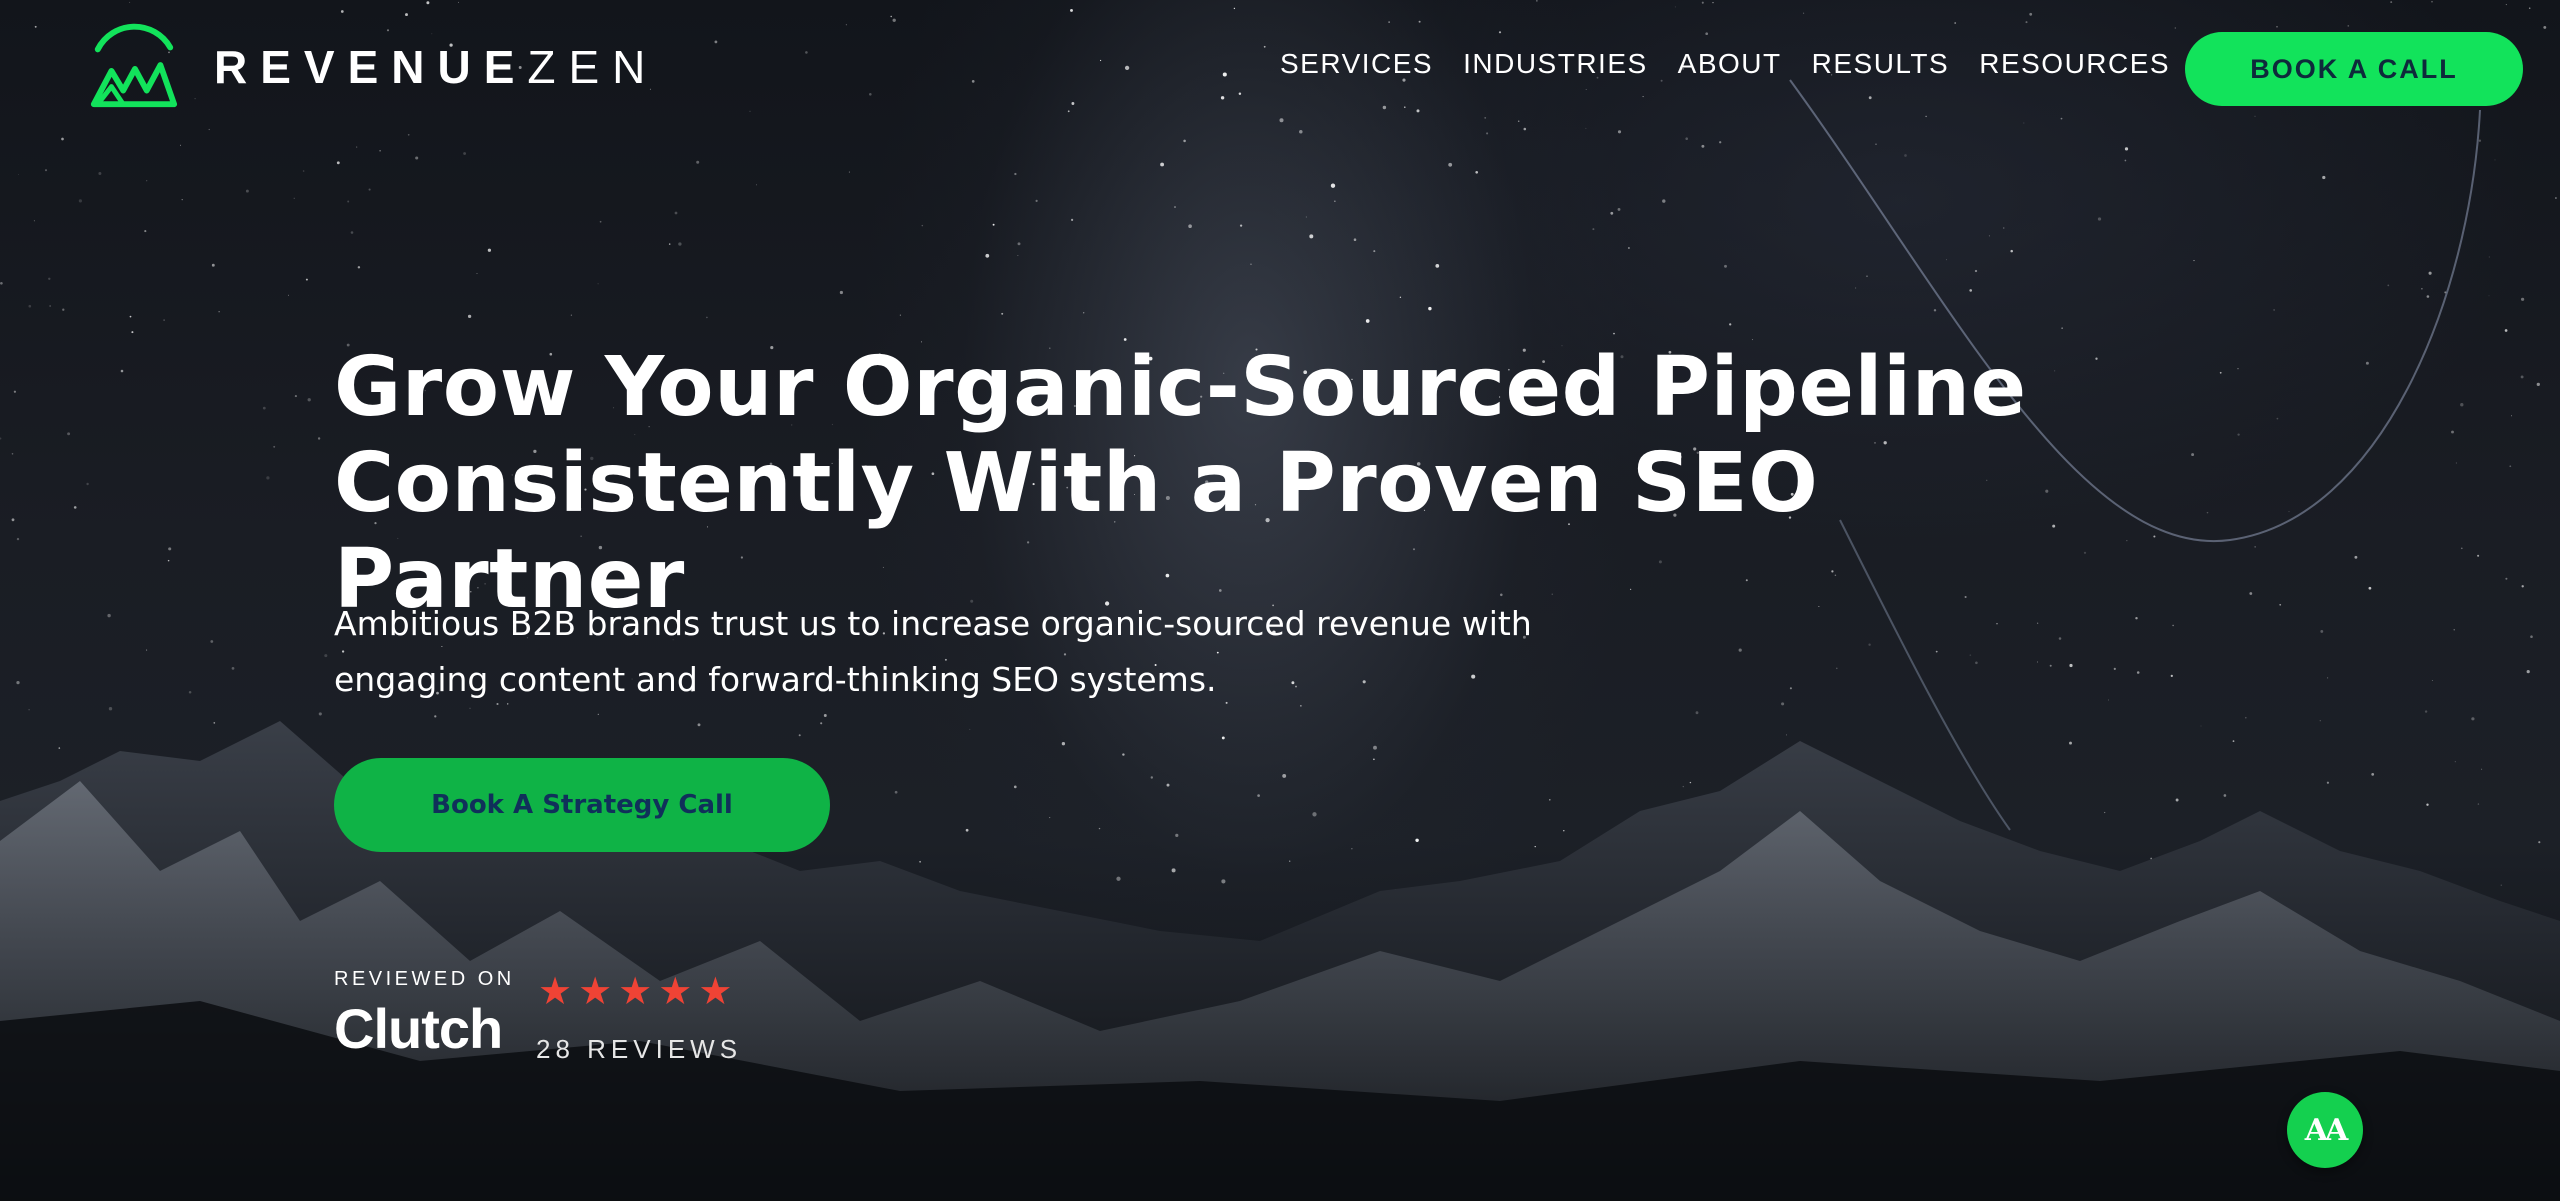  What do you see at coordinates (418, 1028) in the screenshot?
I see `clutch-logo: Clutch` at bounding box center [418, 1028].